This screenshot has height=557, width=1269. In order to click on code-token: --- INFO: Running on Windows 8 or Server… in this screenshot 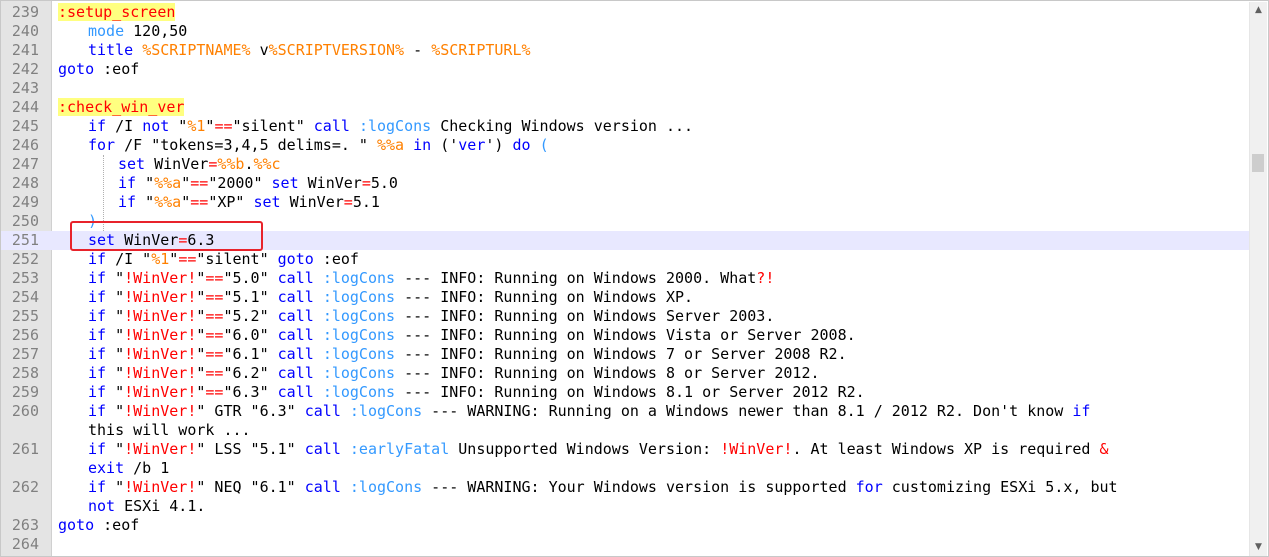, I will do `click(607, 373)`.